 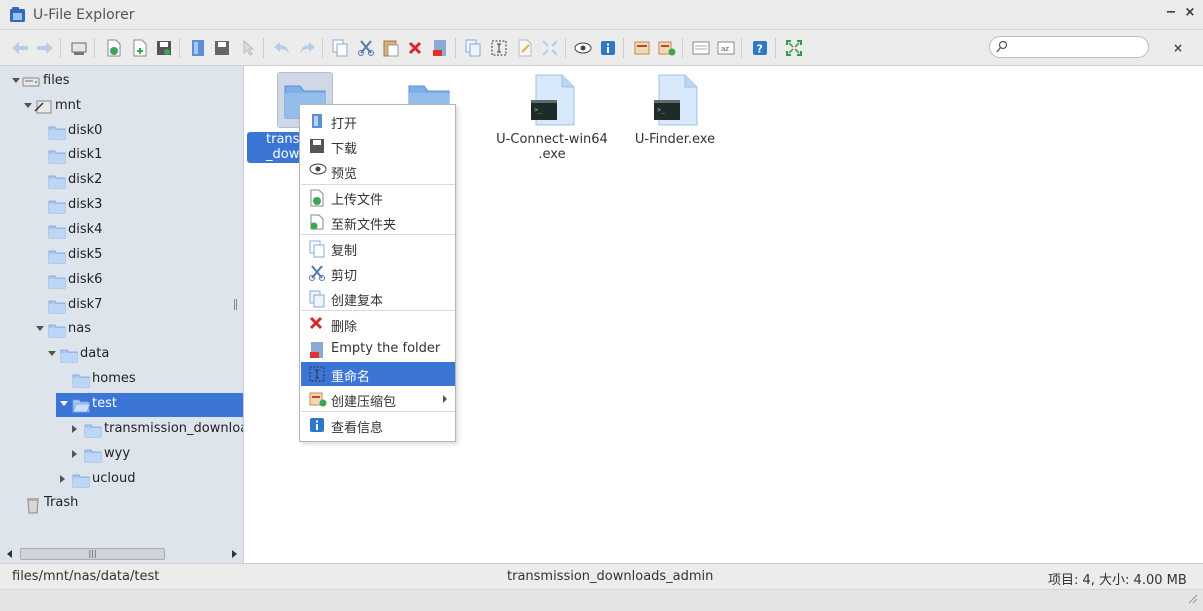 I want to click on upload-button, so click(x=114, y=48).